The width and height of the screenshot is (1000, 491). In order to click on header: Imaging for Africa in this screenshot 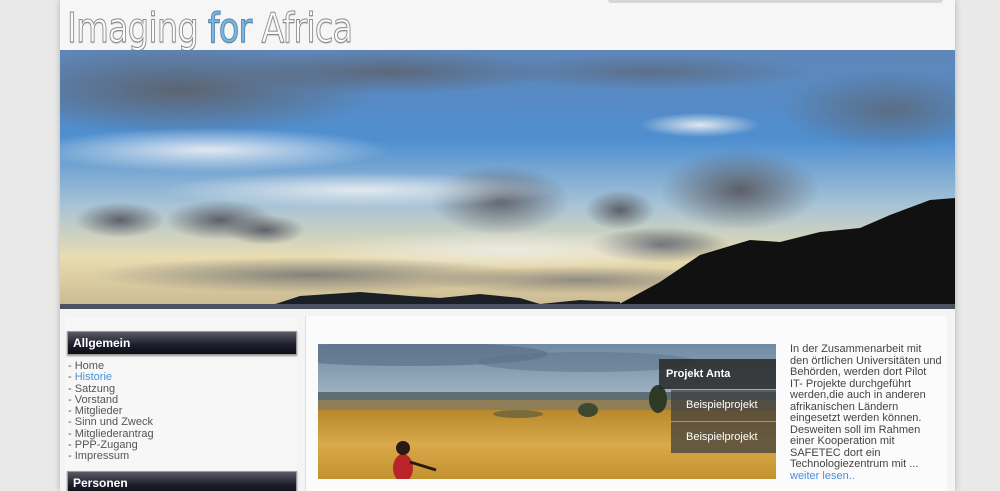, I will do `click(507, 26)`.